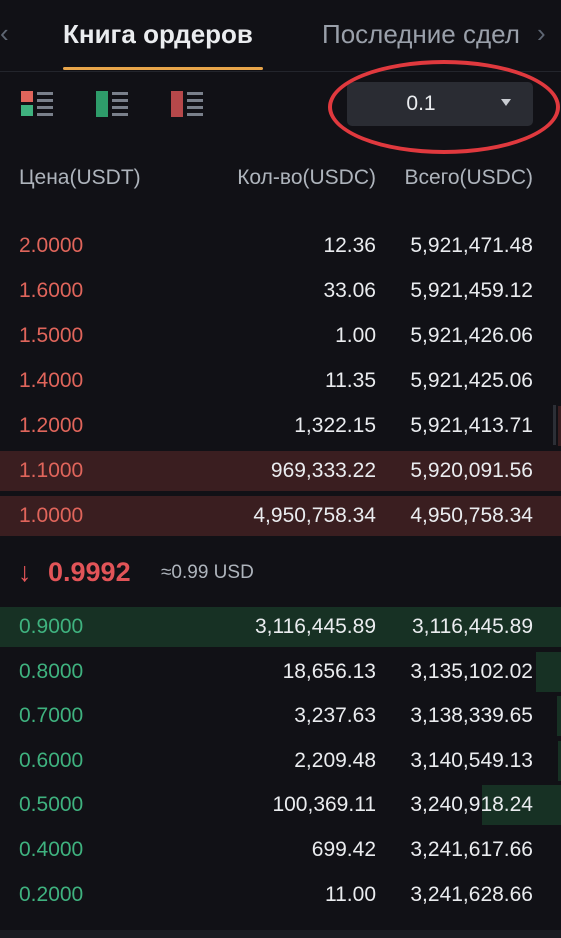 The image size is (561, 938). What do you see at coordinates (51, 805) in the screenshot?
I see `bid-price: 0.5000` at bounding box center [51, 805].